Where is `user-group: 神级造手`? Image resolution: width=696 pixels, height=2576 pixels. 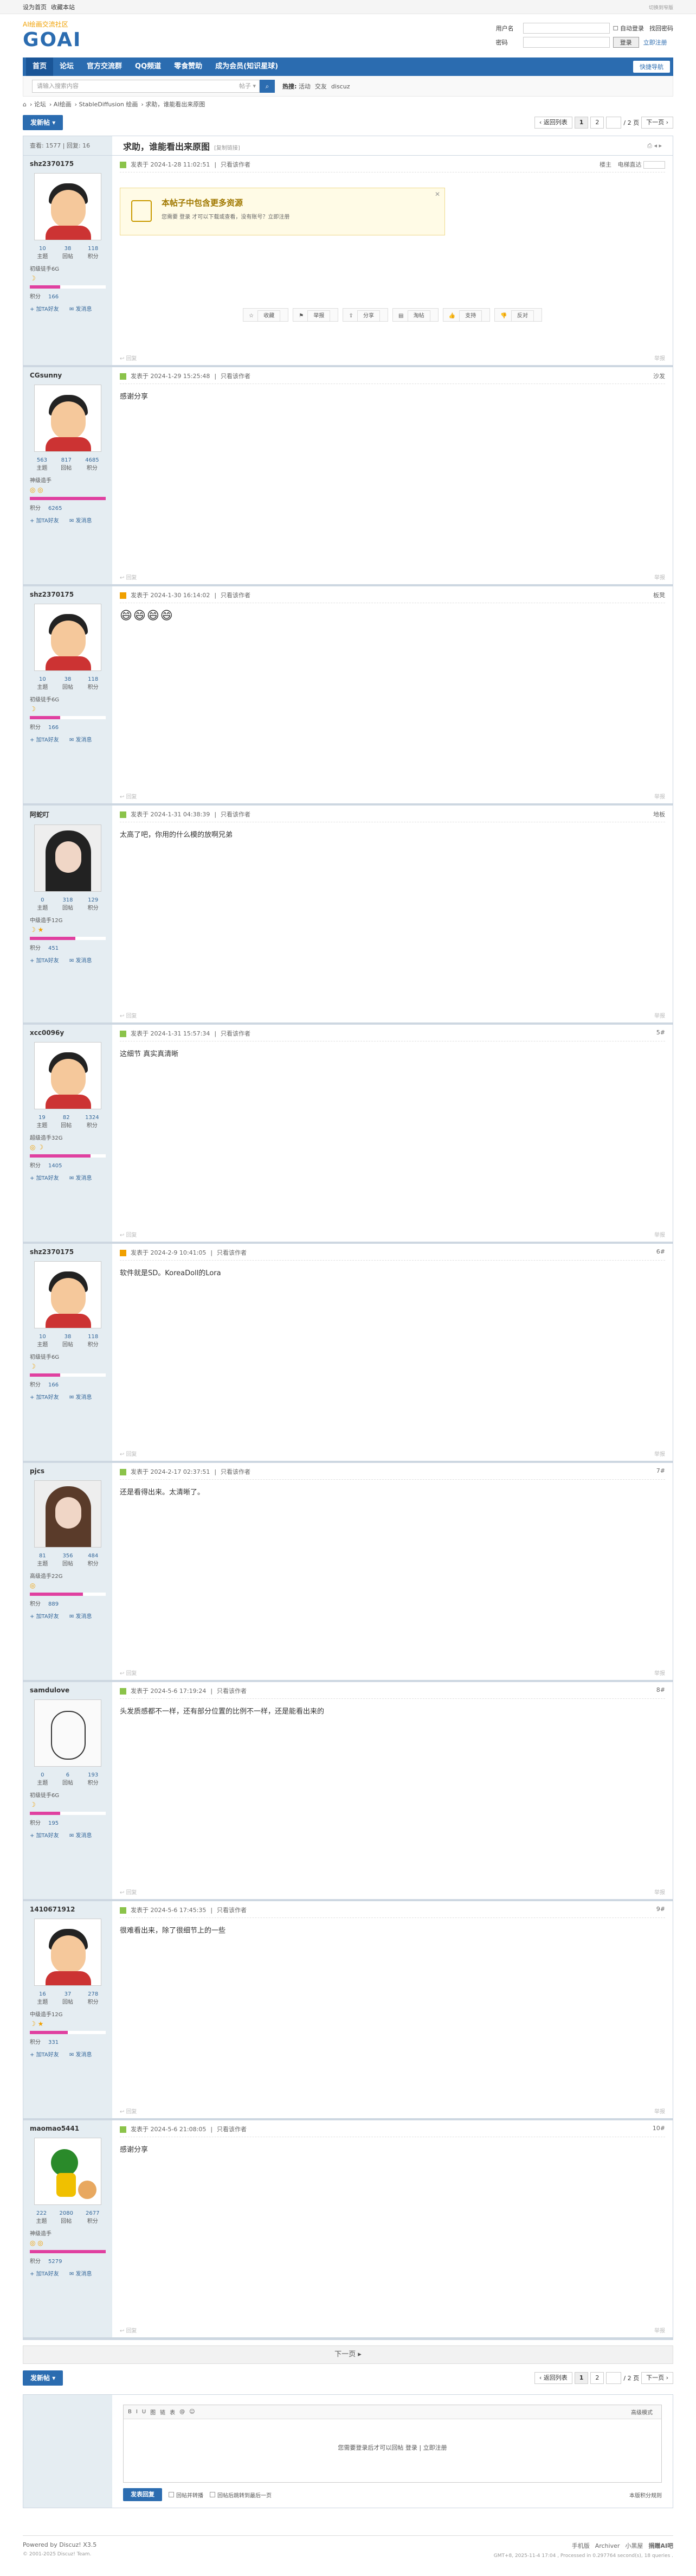 user-group: 神级造手 is located at coordinates (68, 2233).